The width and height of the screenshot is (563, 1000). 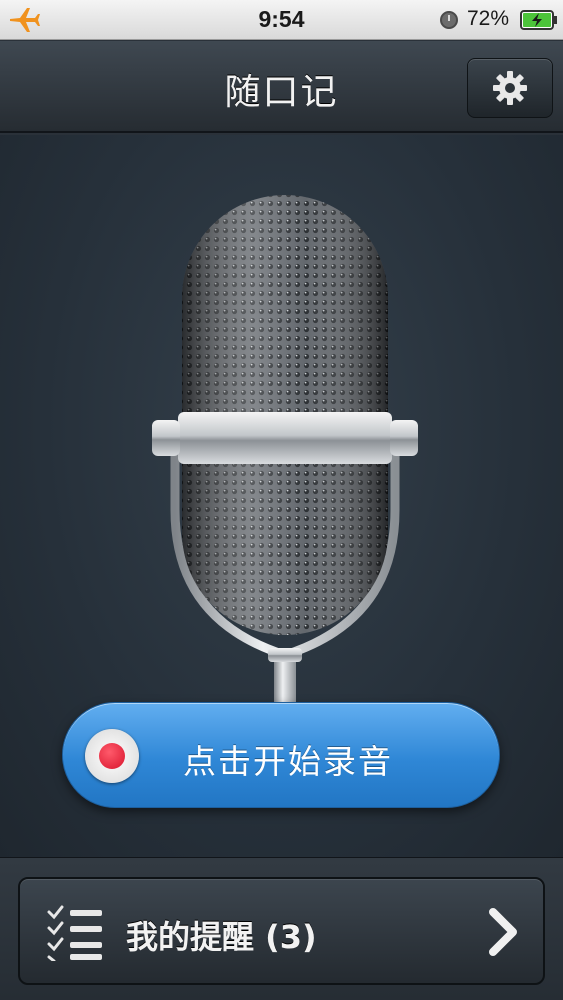 I want to click on record-dot-icon, so click(x=112, y=756).